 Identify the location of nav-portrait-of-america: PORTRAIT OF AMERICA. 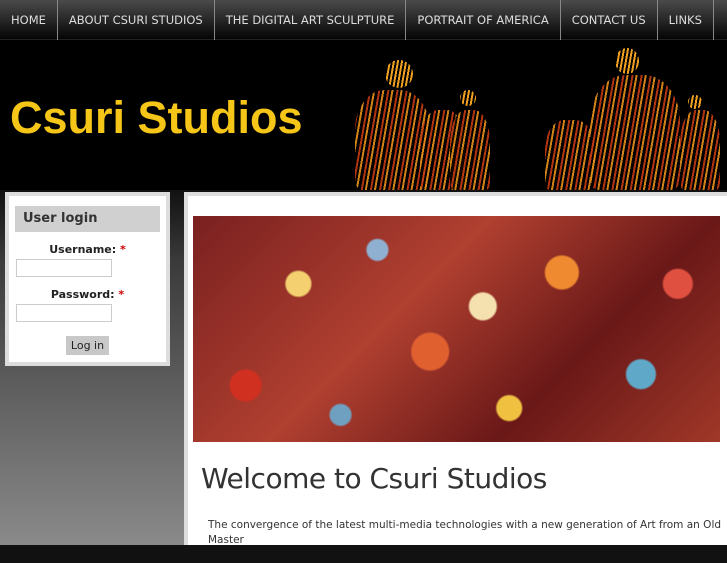
(483, 20).